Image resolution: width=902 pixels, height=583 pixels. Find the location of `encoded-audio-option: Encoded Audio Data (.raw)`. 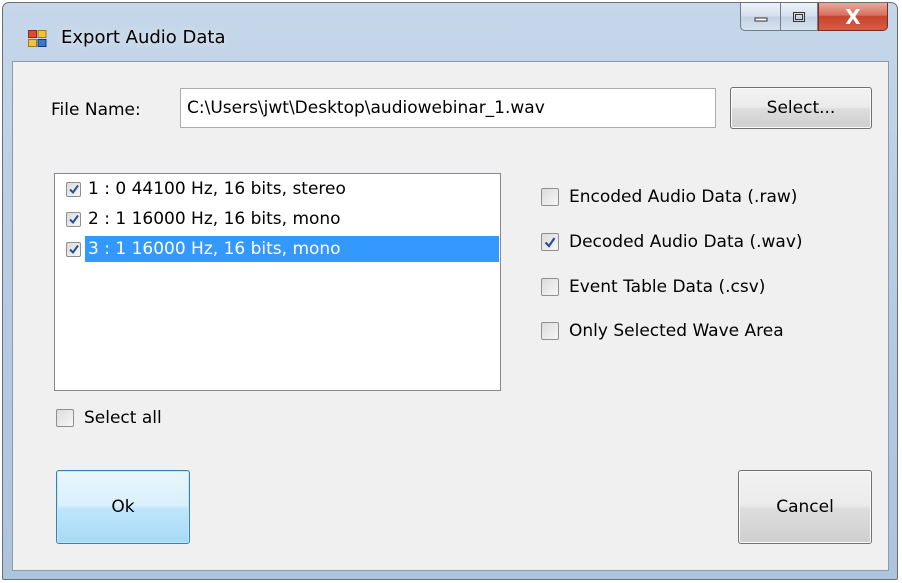

encoded-audio-option: Encoded Audio Data (.raw) is located at coordinates (669, 197).